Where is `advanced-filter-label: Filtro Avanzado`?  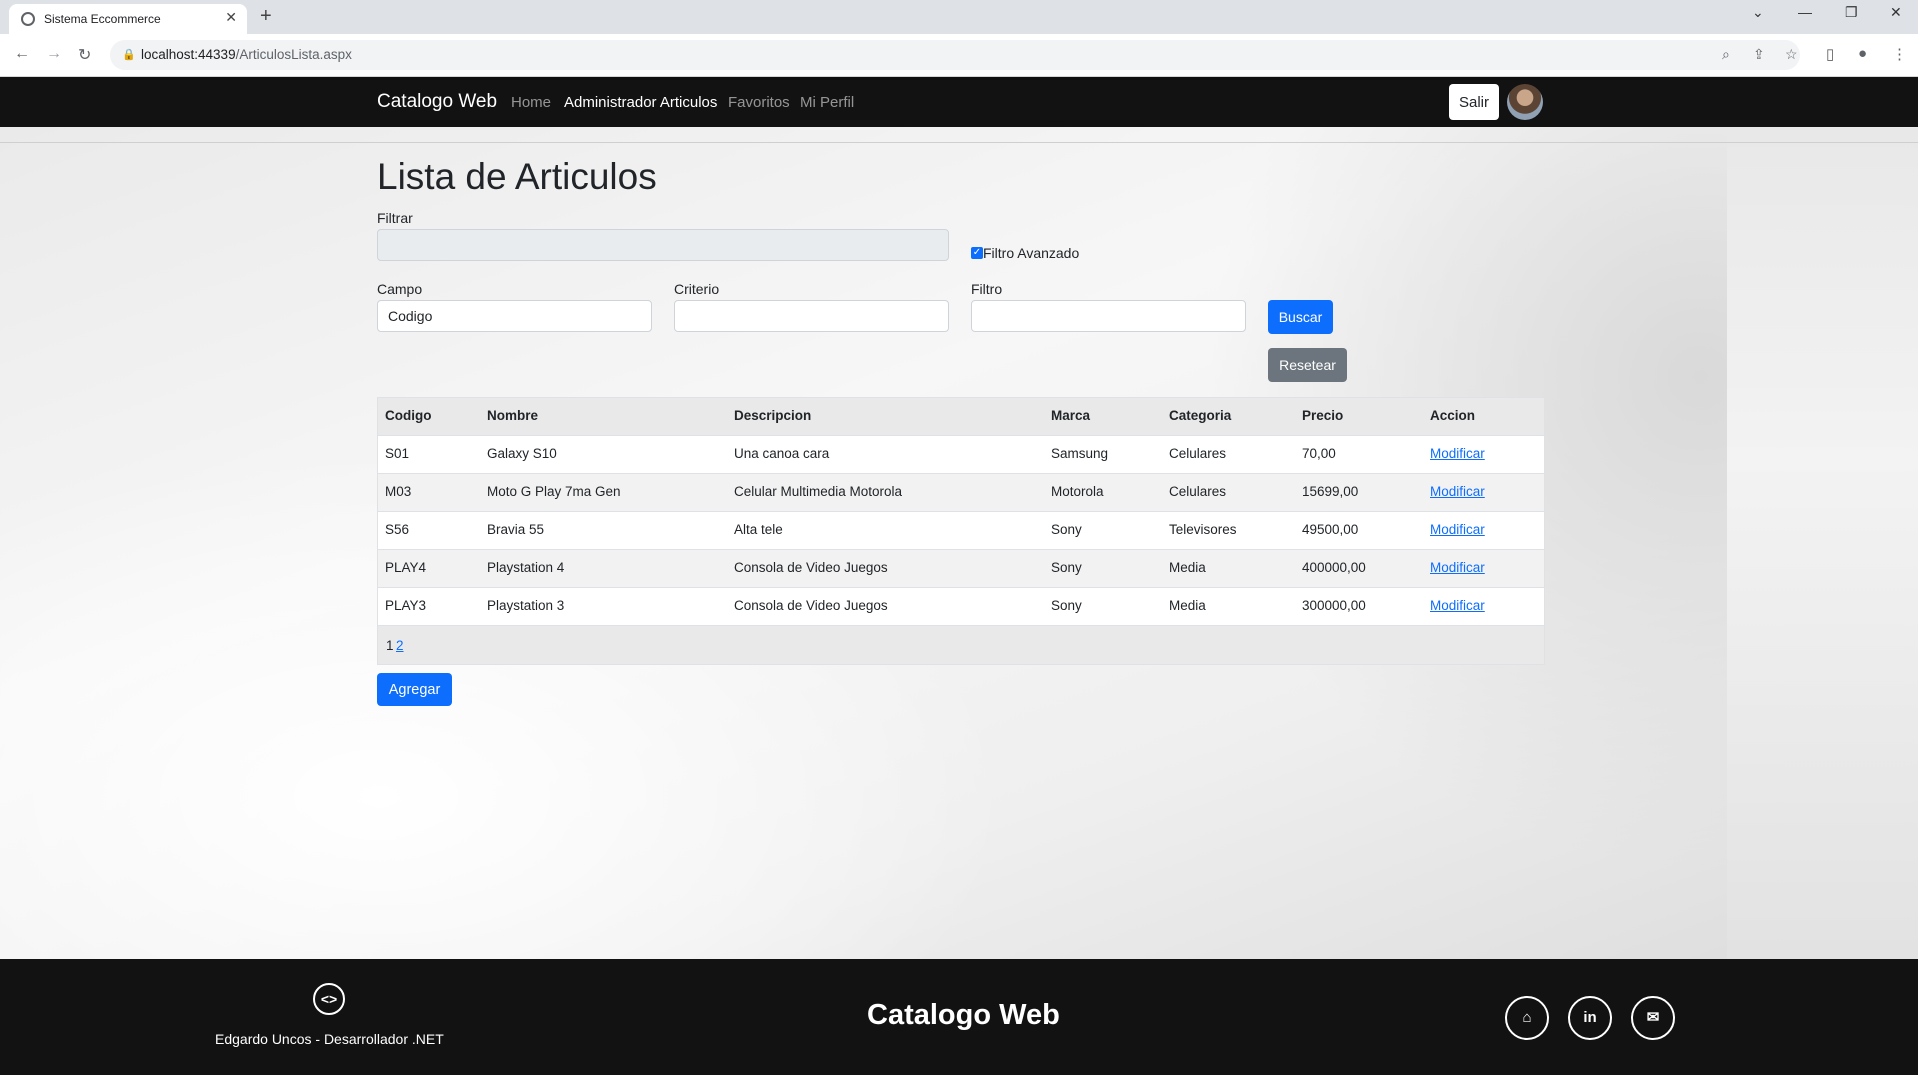 advanced-filter-label: Filtro Avanzado is located at coordinates (1031, 253).